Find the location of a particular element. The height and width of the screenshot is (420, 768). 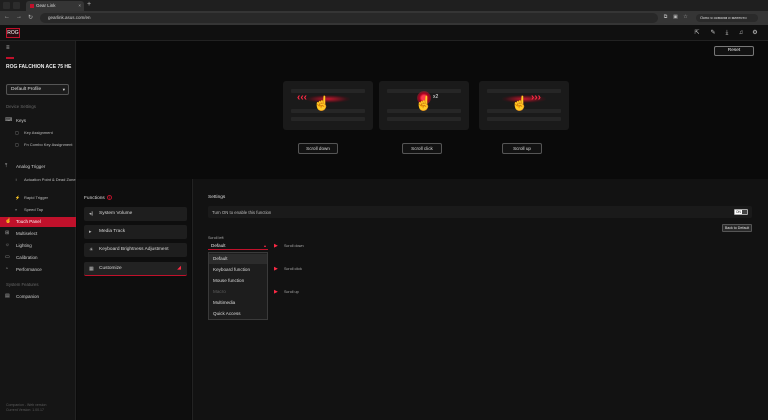

sidebar-item-label: Actuation Point & Dead Zone is located at coordinates (50, 179).